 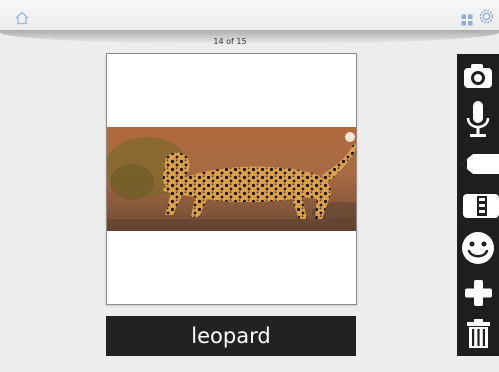 What do you see at coordinates (478, 76) in the screenshot?
I see `camera-icon` at bounding box center [478, 76].